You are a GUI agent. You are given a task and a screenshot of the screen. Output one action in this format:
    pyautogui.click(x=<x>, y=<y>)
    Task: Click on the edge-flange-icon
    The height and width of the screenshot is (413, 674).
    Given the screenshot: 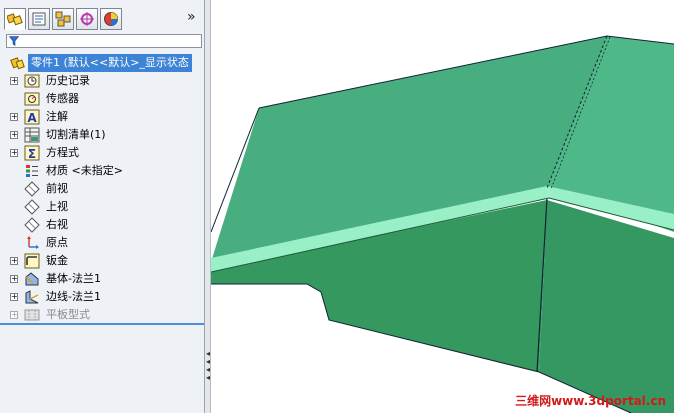 What is the action you would take?
    pyautogui.click(x=32, y=297)
    